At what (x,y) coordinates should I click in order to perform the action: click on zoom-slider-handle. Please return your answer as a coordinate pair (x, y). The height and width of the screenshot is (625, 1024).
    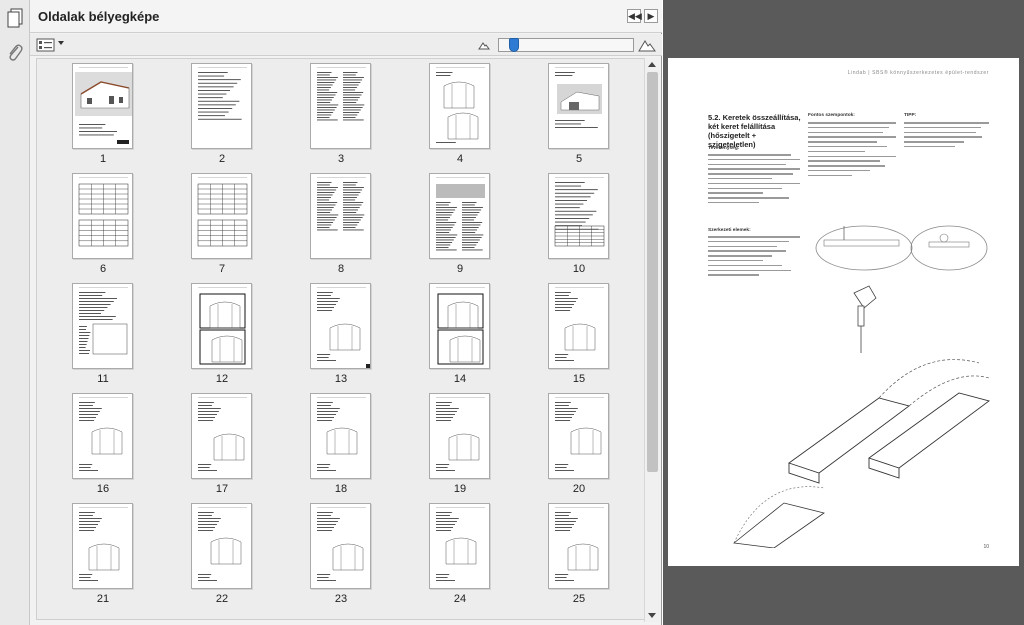
    Looking at the image, I should click on (514, 45).